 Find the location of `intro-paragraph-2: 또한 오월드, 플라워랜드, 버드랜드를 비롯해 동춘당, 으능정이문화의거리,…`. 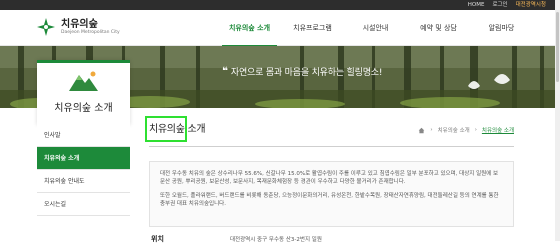

intro-paragraph-2: 또한 오월드, 플라워랜드, 버드랜드를 비롯해 동춘당, 으능정이문화의거리,… is located at coordinates (329, 200).